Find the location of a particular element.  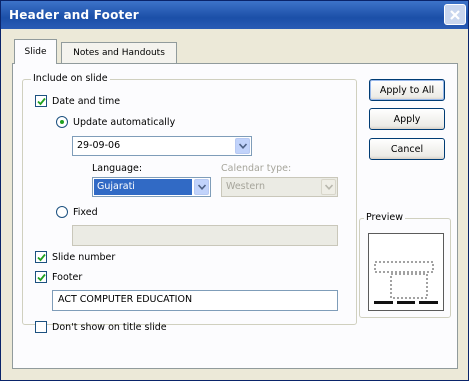

language-dropdown-arrow is located at coordinates (201, 187).